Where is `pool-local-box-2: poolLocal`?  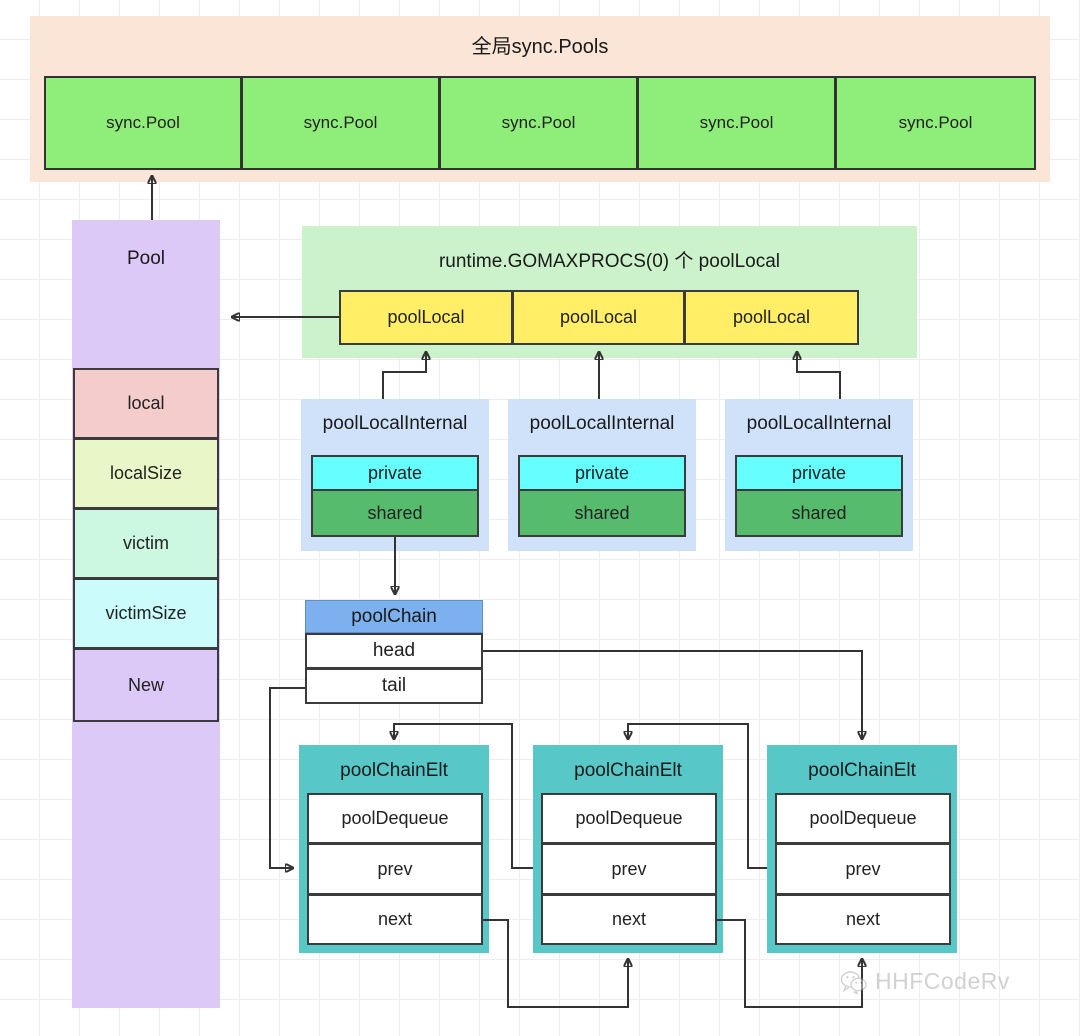
pool-local-box-2: poolLocal is located at coordinates (599, 317).